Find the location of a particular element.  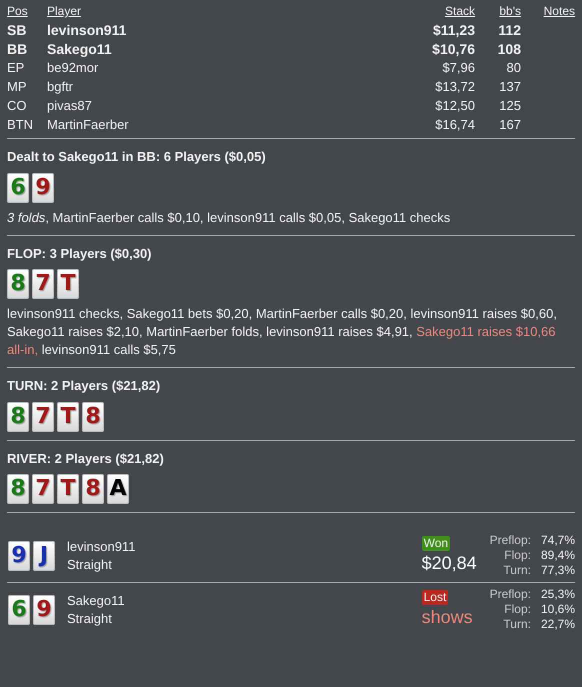

column-header: Stack is located at coordinates (430, 11).